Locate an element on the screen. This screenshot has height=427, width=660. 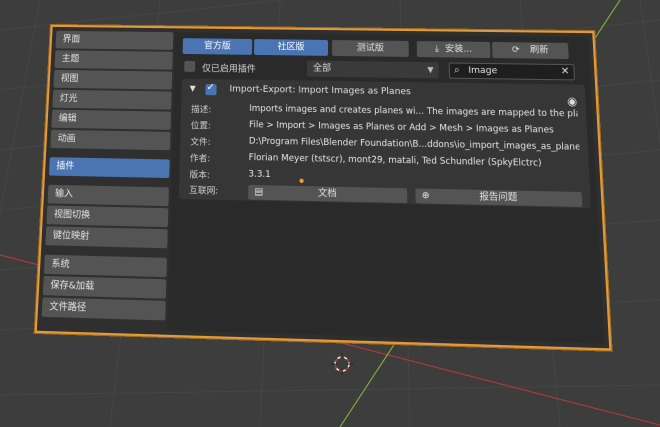
author-key: 作者: is located at coordinates (200, 158).